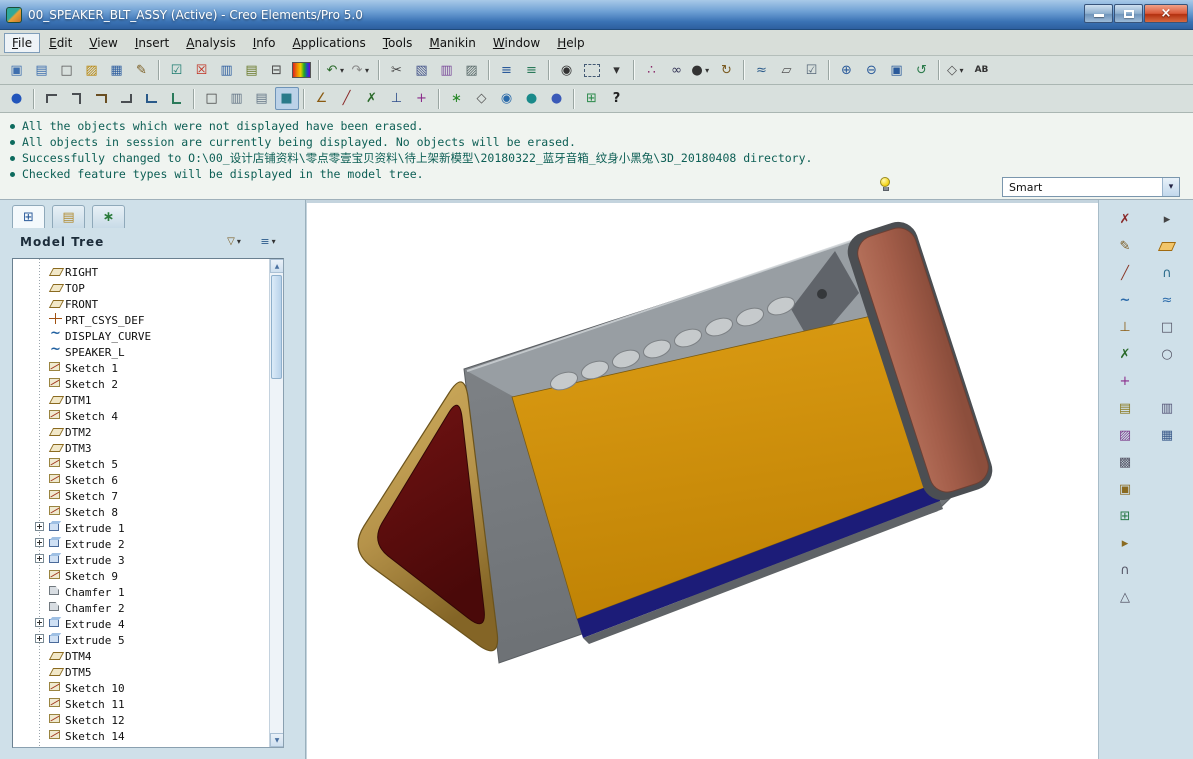  I want to click on tree-item: Sketch 1, so click(141, 367).